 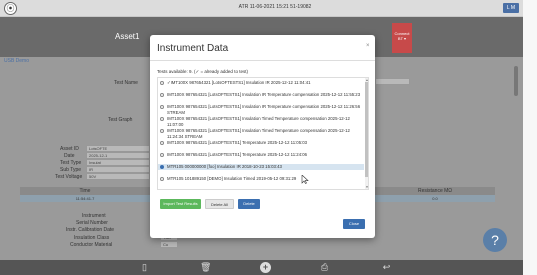 I want to click on document-icon: ▯, so click(x=144, y=267).